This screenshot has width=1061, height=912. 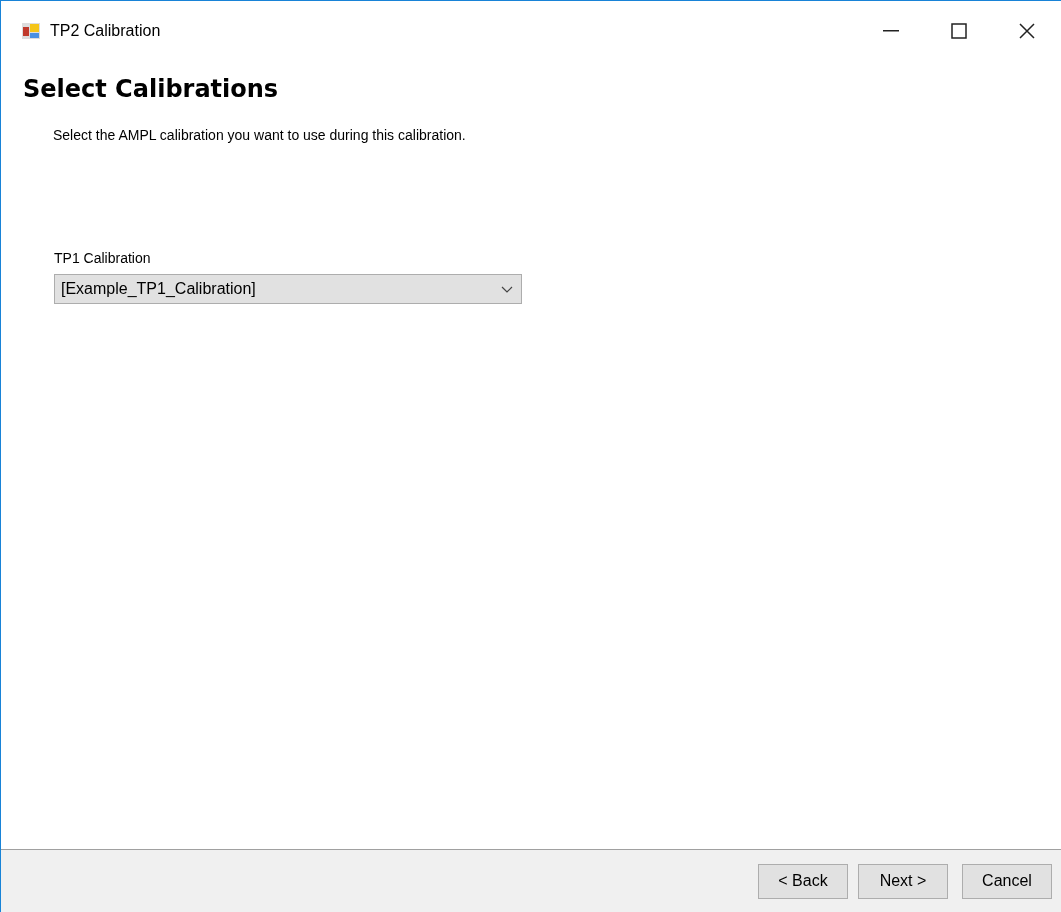 What do you see at coordinates (103, 258) in the screenshot?
I see `field-label: TP1 Calibration` at bounding box center [103, 258].